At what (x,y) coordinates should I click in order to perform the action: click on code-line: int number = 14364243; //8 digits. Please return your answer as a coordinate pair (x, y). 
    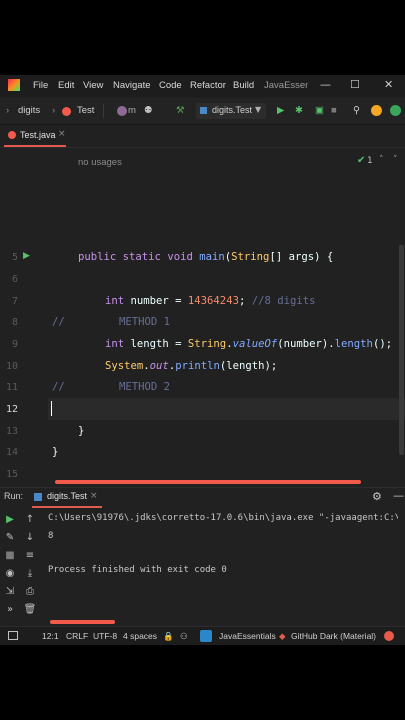
    Looking at the image, I should click on (210, 301).